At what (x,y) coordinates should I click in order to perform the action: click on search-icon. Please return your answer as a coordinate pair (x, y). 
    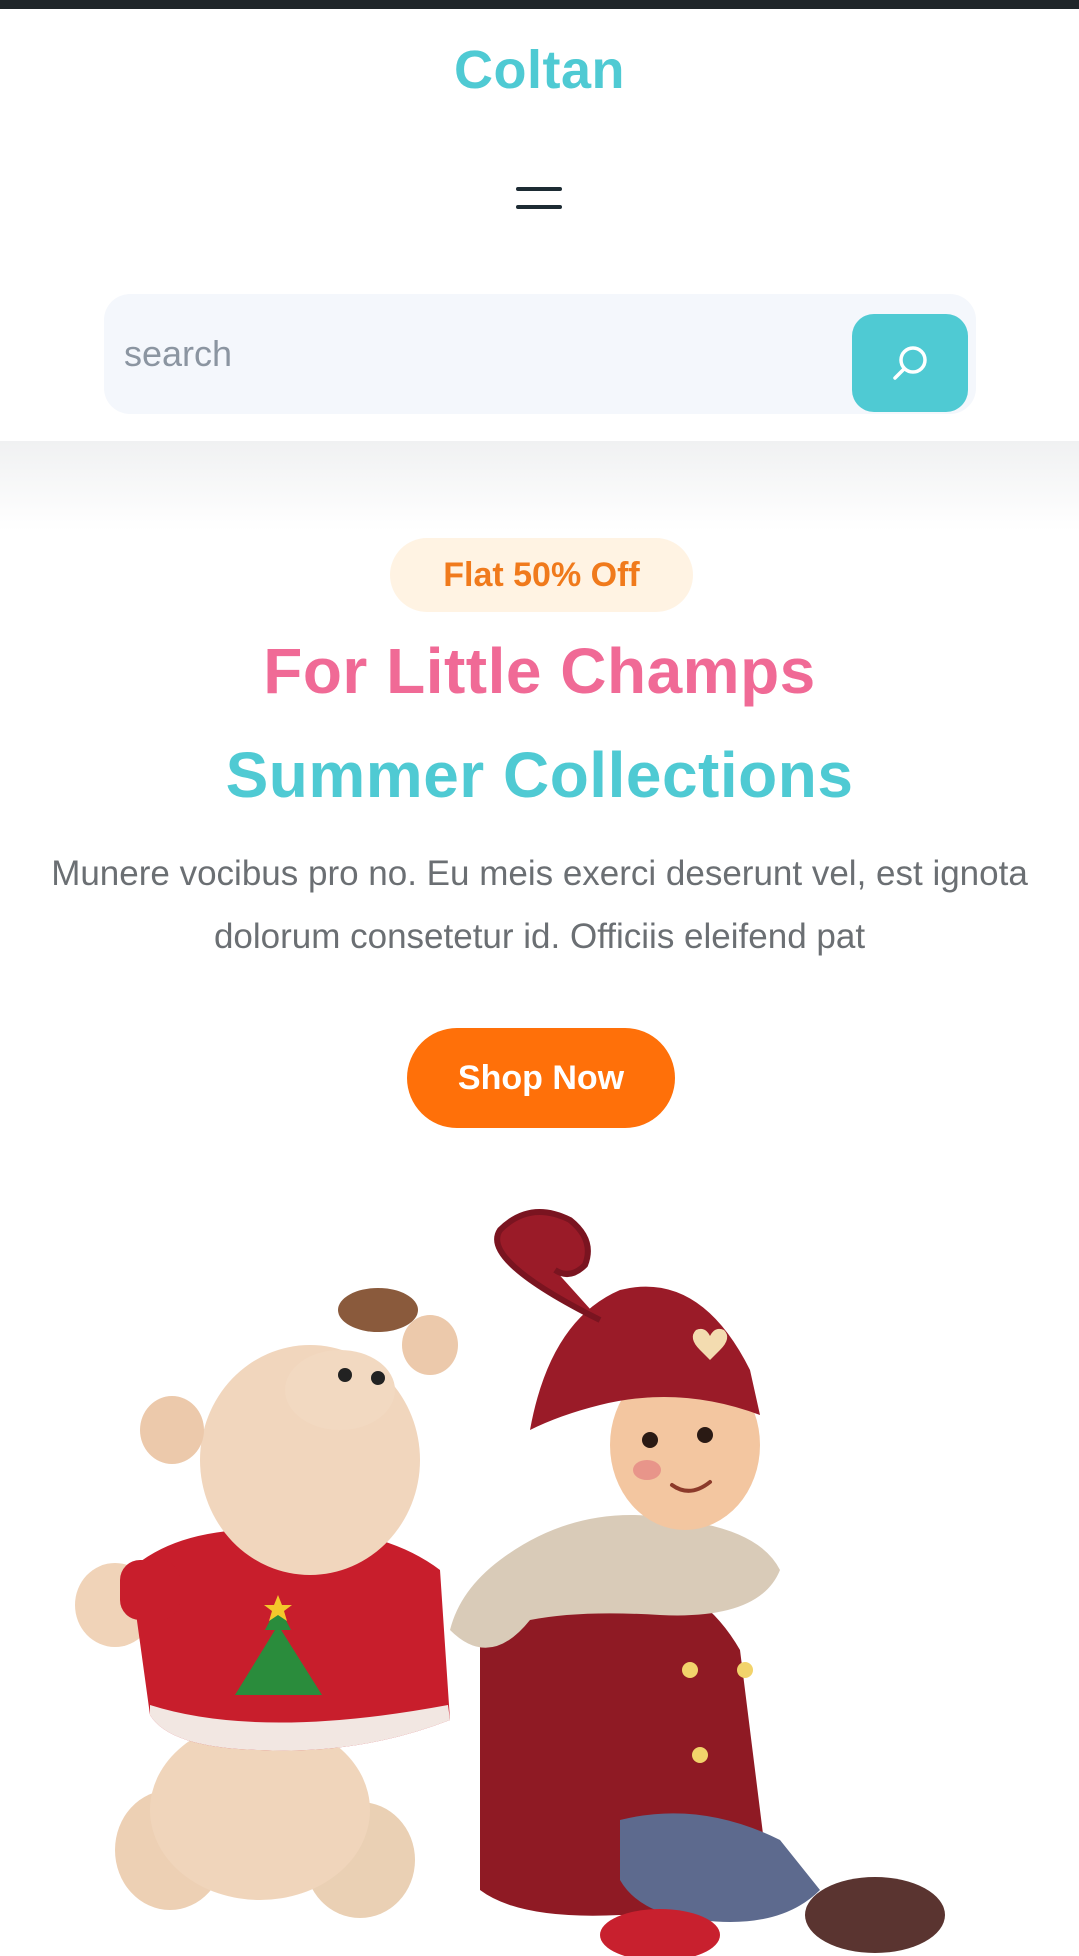
    Looking at the image, I should click on (910, 363).